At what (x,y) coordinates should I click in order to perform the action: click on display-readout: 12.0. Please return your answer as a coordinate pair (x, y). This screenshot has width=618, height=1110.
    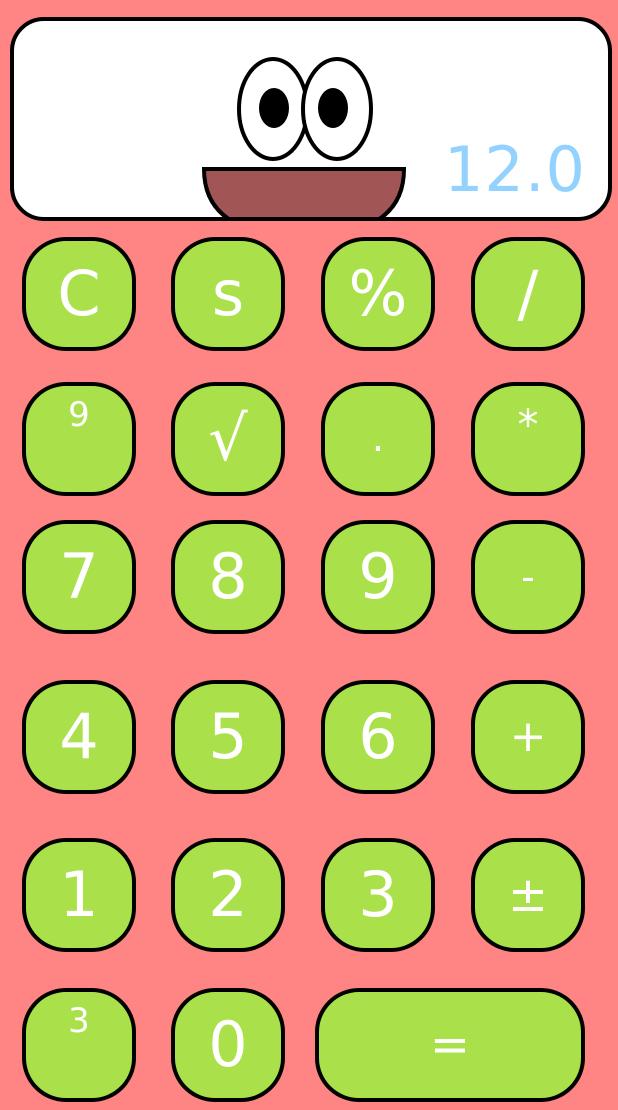
    Looking at the image, I should click on (514, 169).